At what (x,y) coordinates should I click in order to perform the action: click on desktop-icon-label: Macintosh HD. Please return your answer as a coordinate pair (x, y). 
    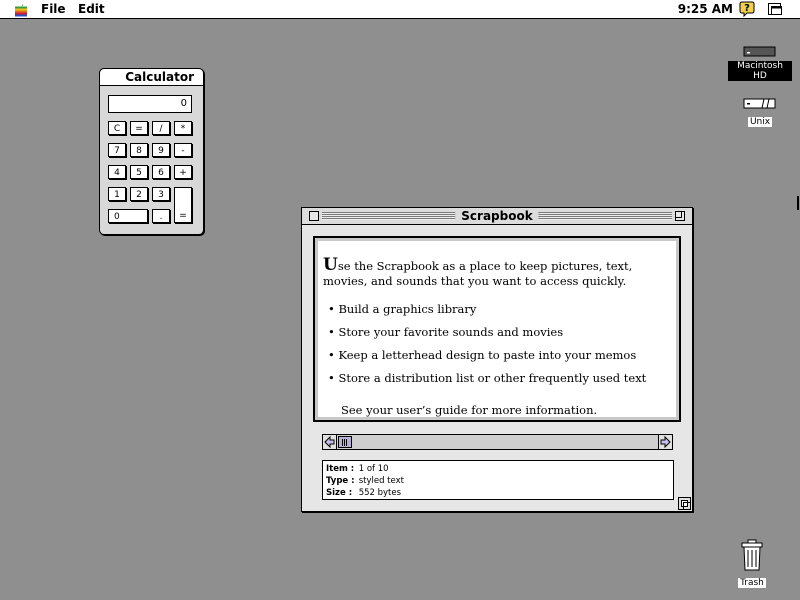
    Looking at the image, I should click on (760, 71).